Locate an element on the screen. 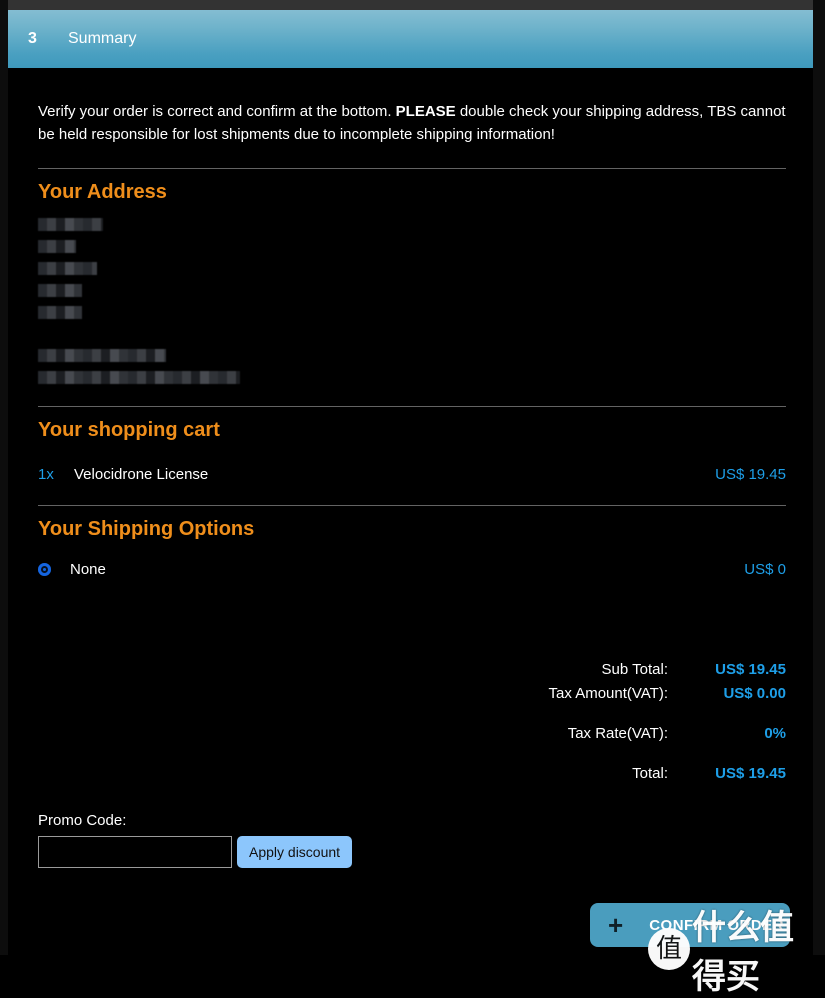 This screenshot has width=825, height=998. shipping-heading: Your Shipping Options is located at coordinates (412, 523).